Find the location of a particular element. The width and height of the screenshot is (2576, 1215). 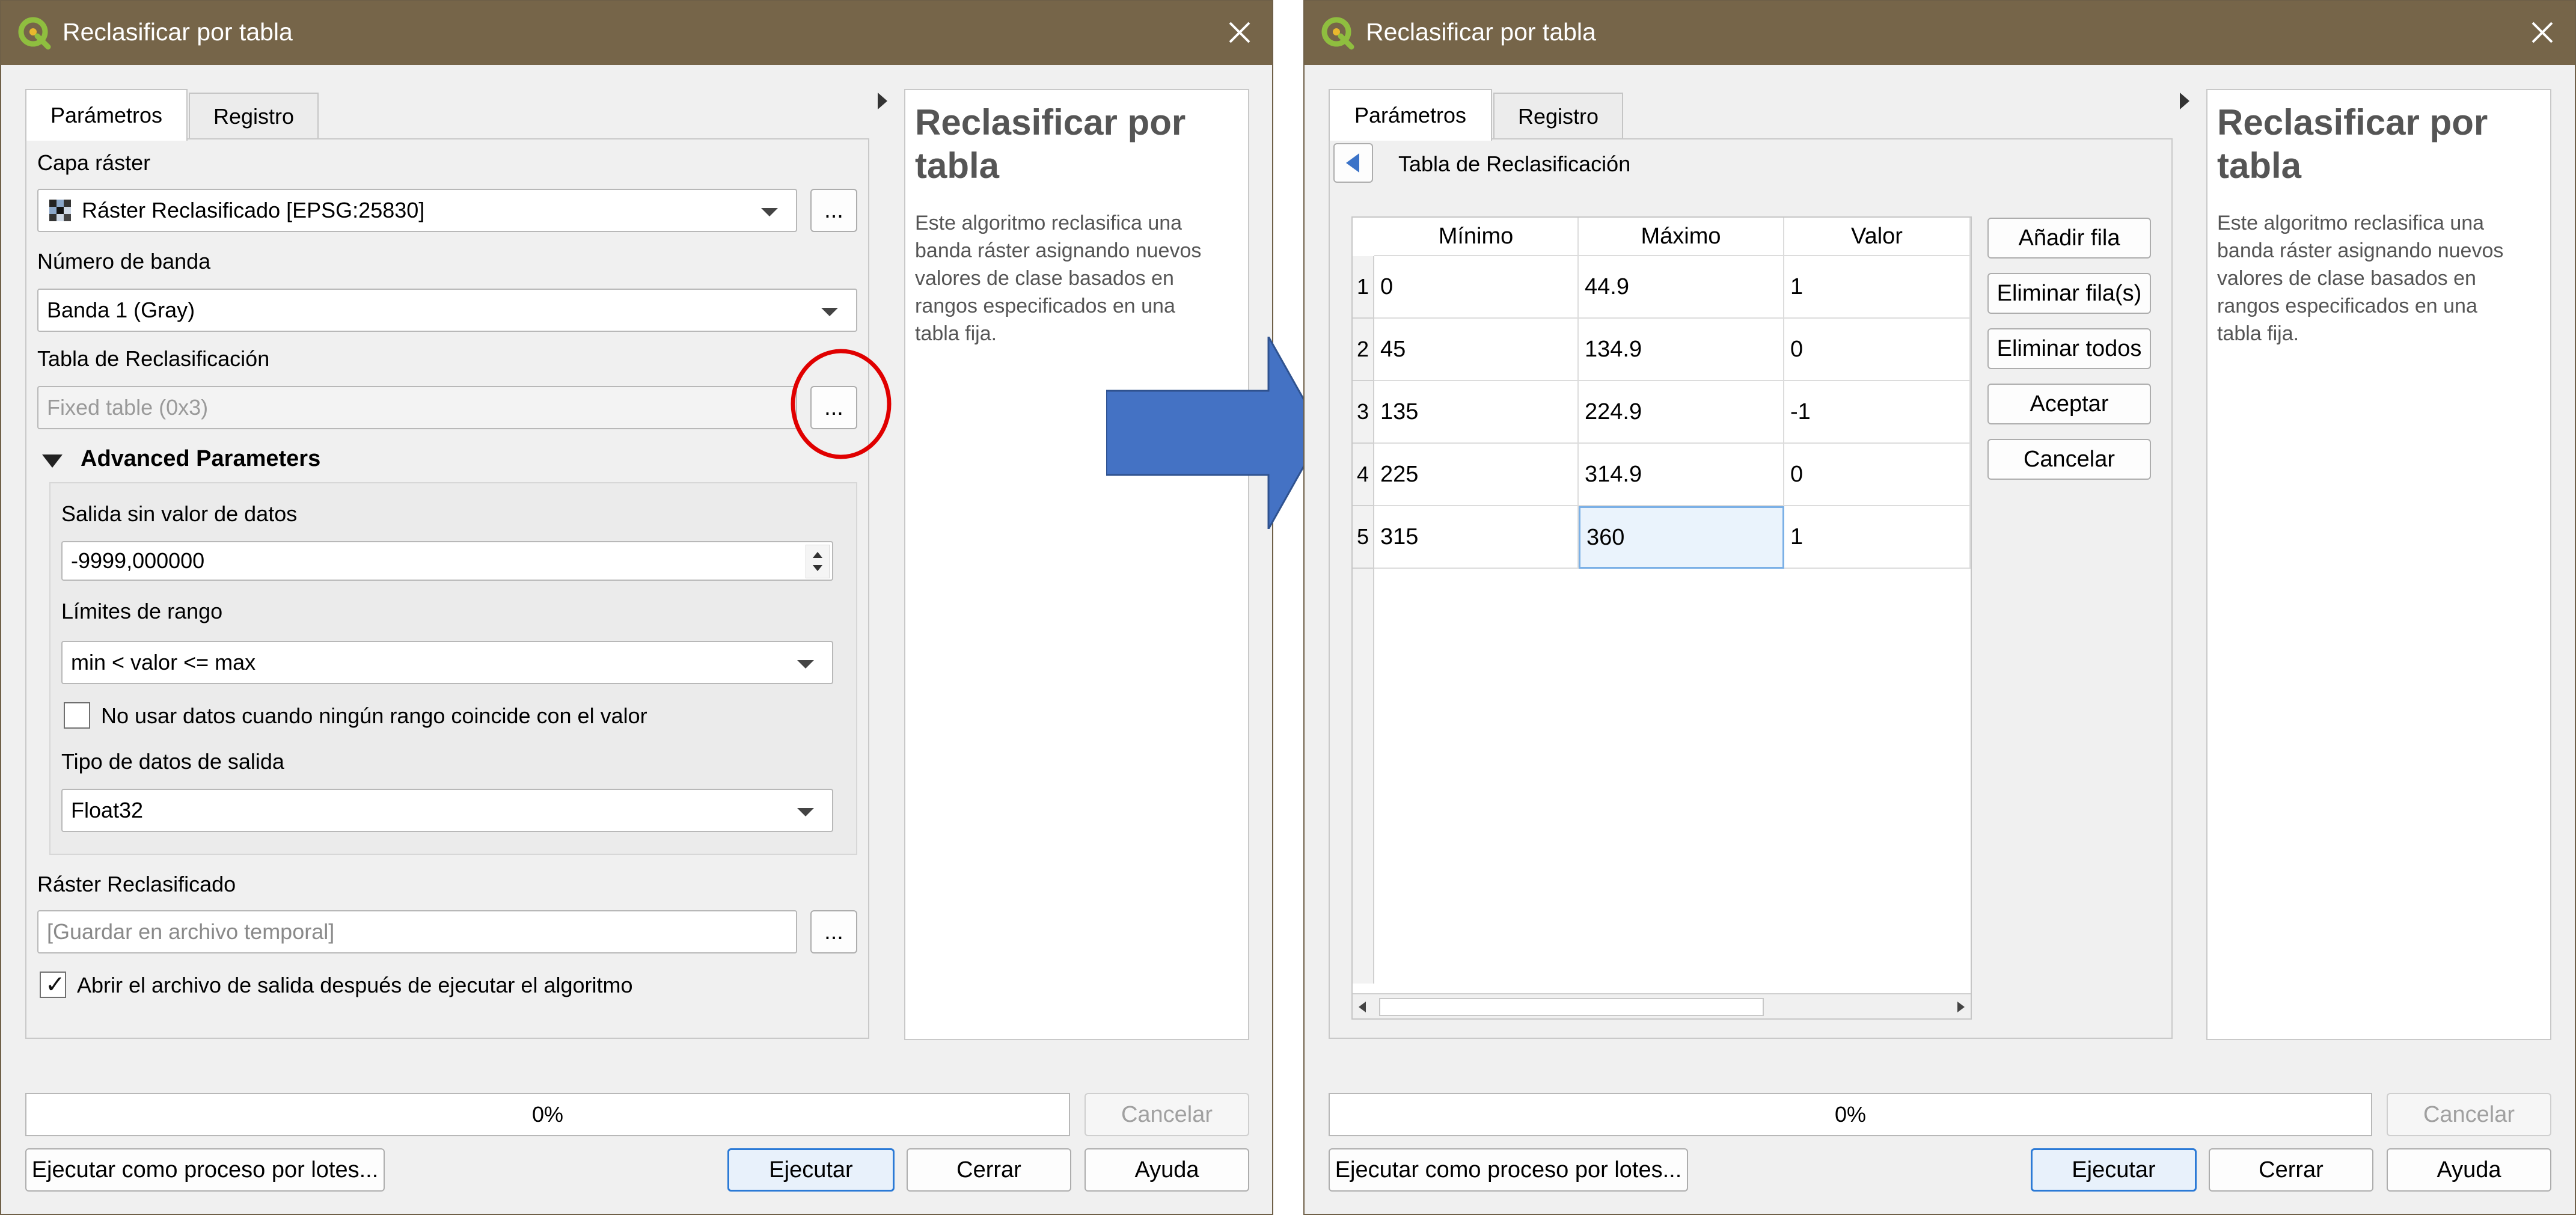

row-number: 3 is located at coordinates (1363, 413).